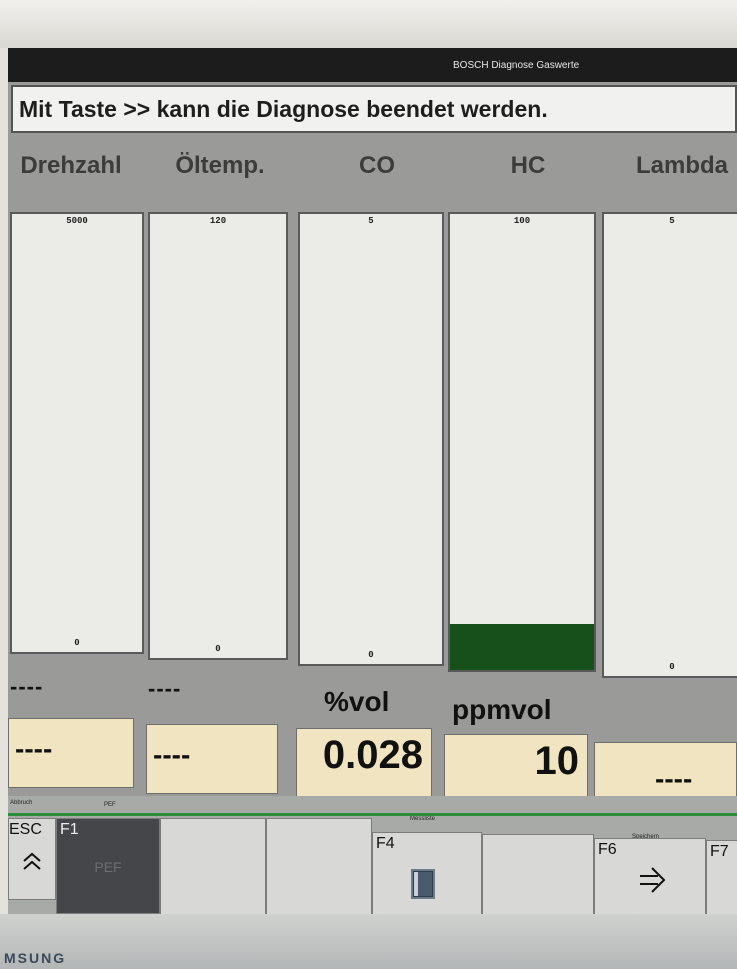 The height and width of the screenshot is (969, 737). I want to click on window-title: BOSCH Diagnose Gaswerte, so click(516, 65).